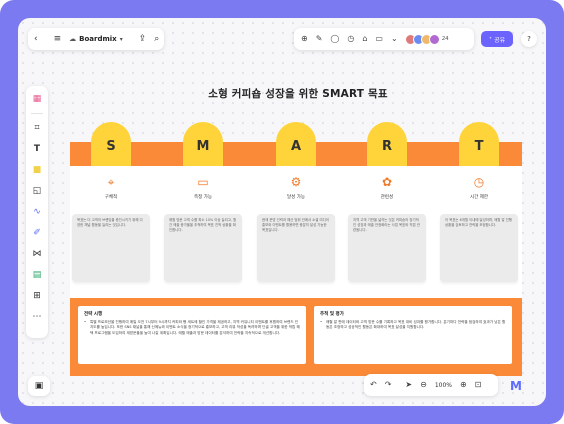 This screenshot has height=424, width=564. I want to click on zoom-out-icon: ⊖, so click(423, 385).